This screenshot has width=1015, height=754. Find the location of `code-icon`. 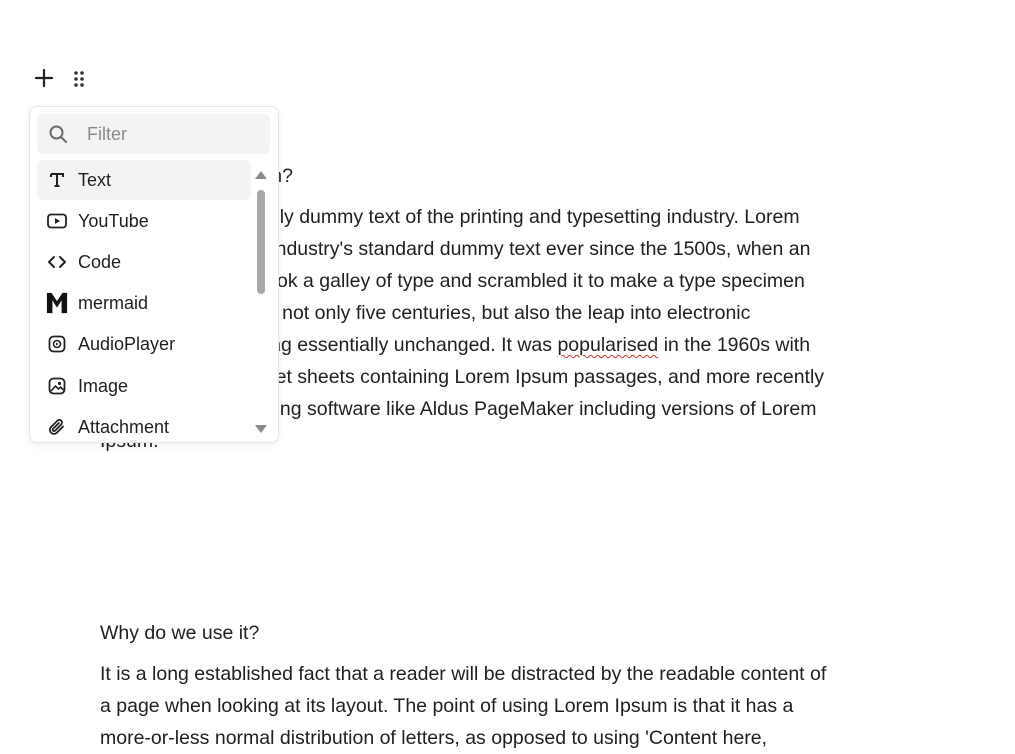

code-icon is located at coordinates (57, 262).